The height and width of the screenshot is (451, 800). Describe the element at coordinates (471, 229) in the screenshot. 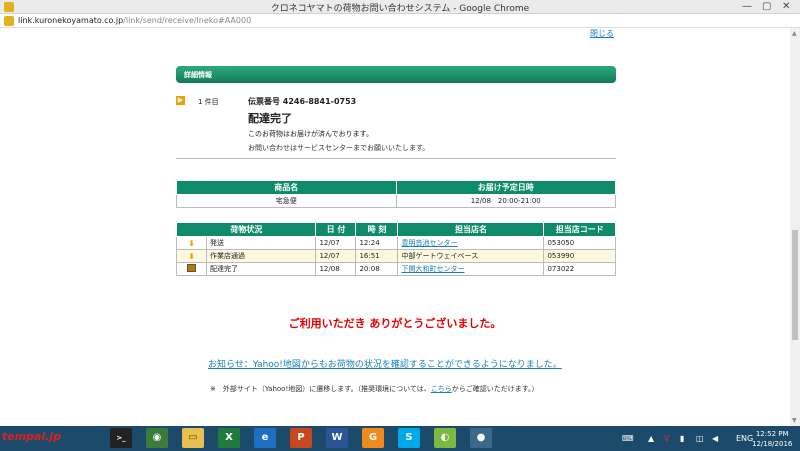

I see `column-header: 担当店名` at that location.